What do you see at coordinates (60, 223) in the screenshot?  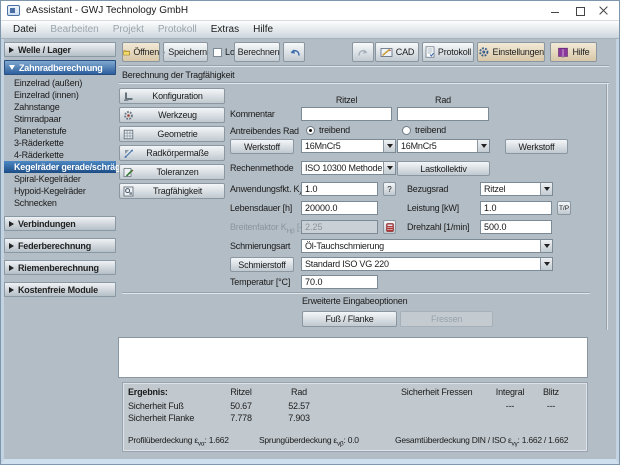 I see `sidebar-group-verbindungen: Verbindungen` at bounding box center [60, 223].